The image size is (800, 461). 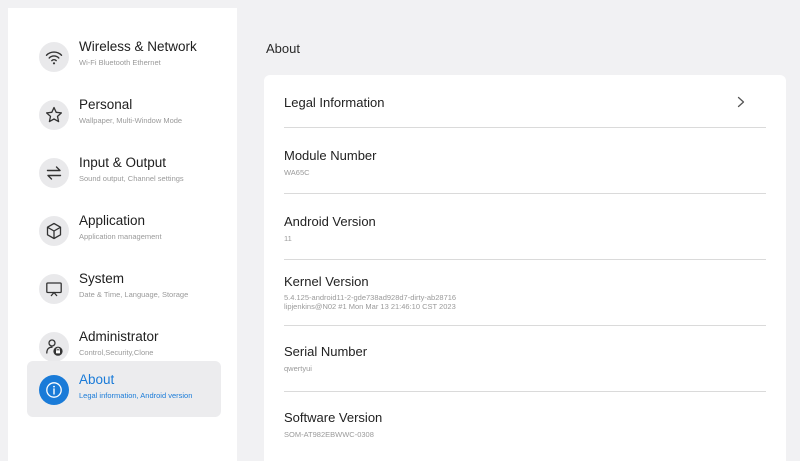 I want to click on admin-lock-icon, so click(x=54, y=347).